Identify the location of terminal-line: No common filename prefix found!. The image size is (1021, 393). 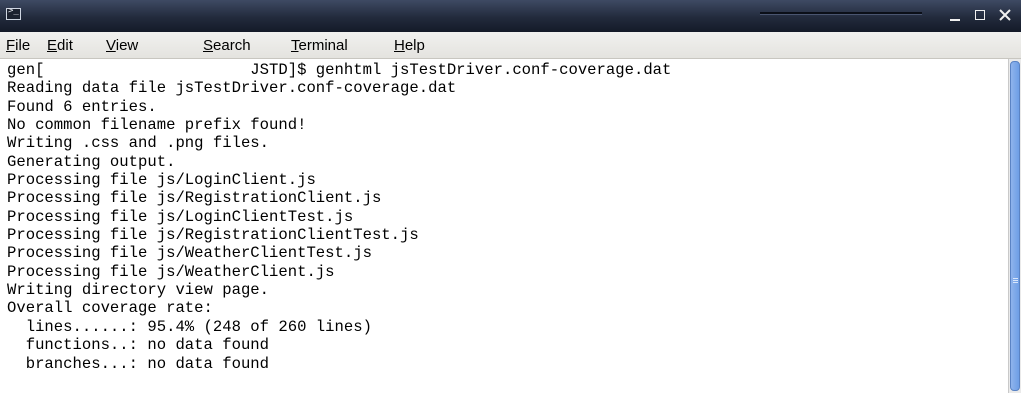
(157, 125).